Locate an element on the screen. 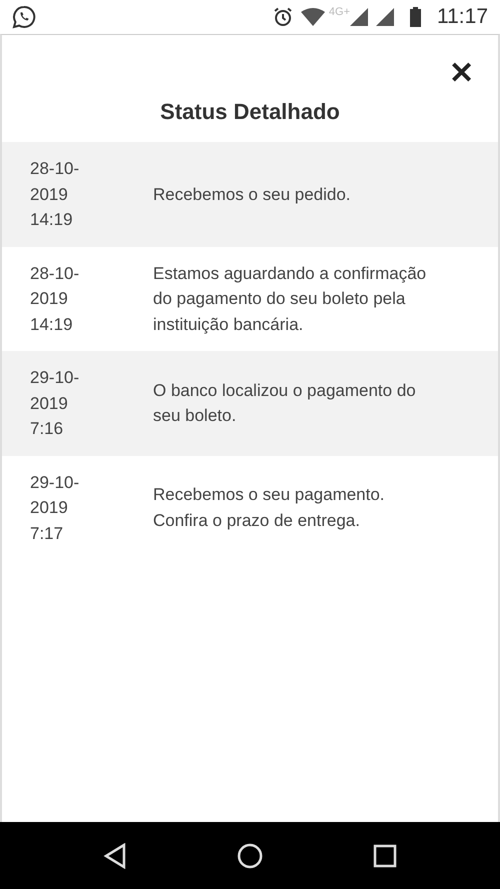 The image size is (500, 889). home-icon is located at coordinates (250, 855).